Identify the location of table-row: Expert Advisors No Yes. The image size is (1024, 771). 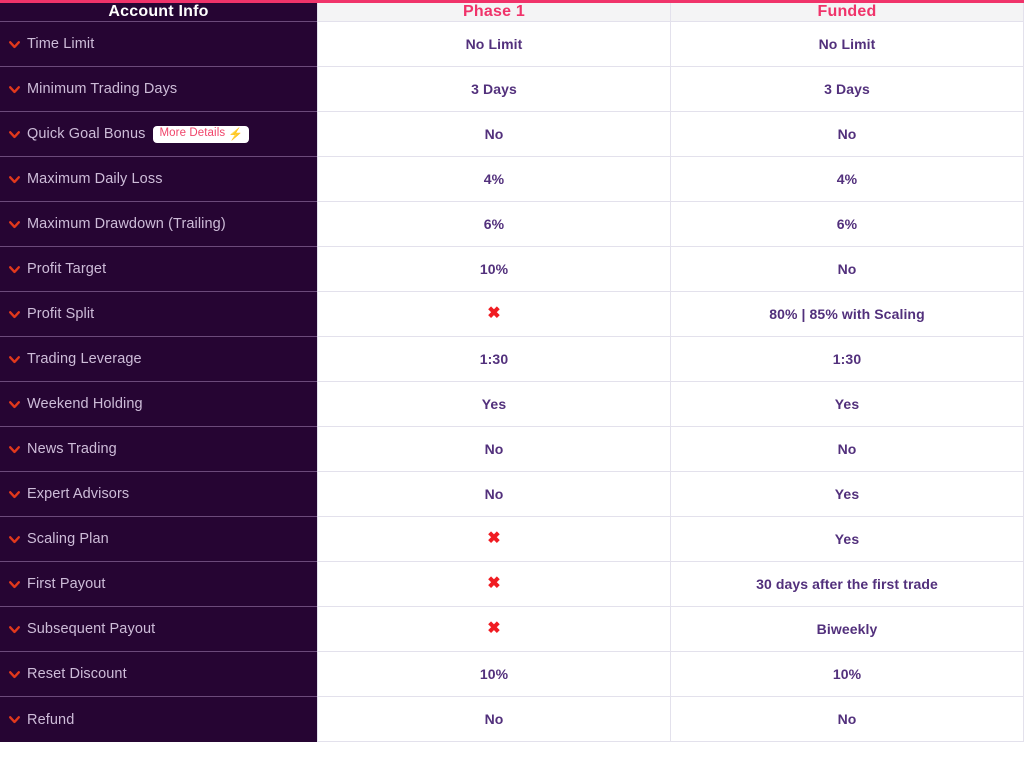
(512, 494).